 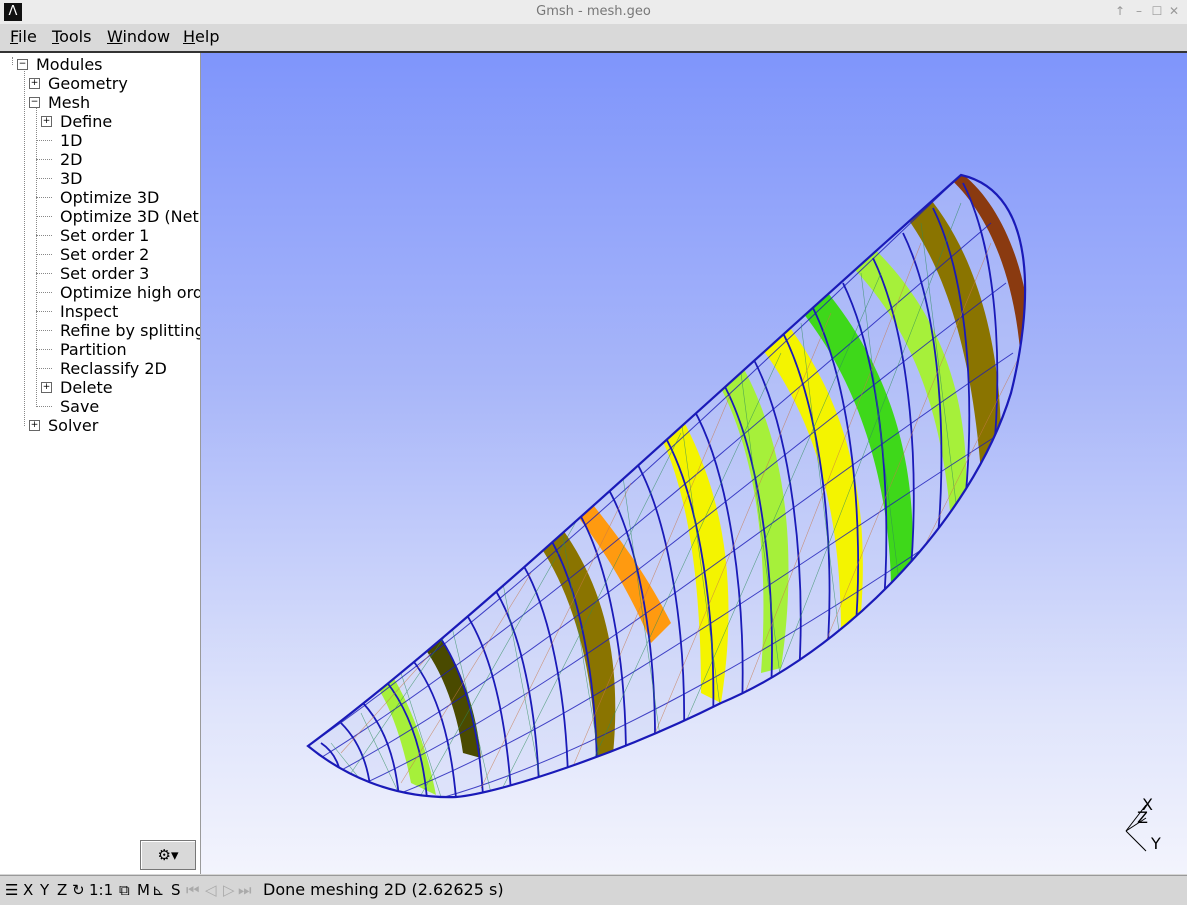 I want to click on menu-tools: Tools, so click(x=71, y=37).